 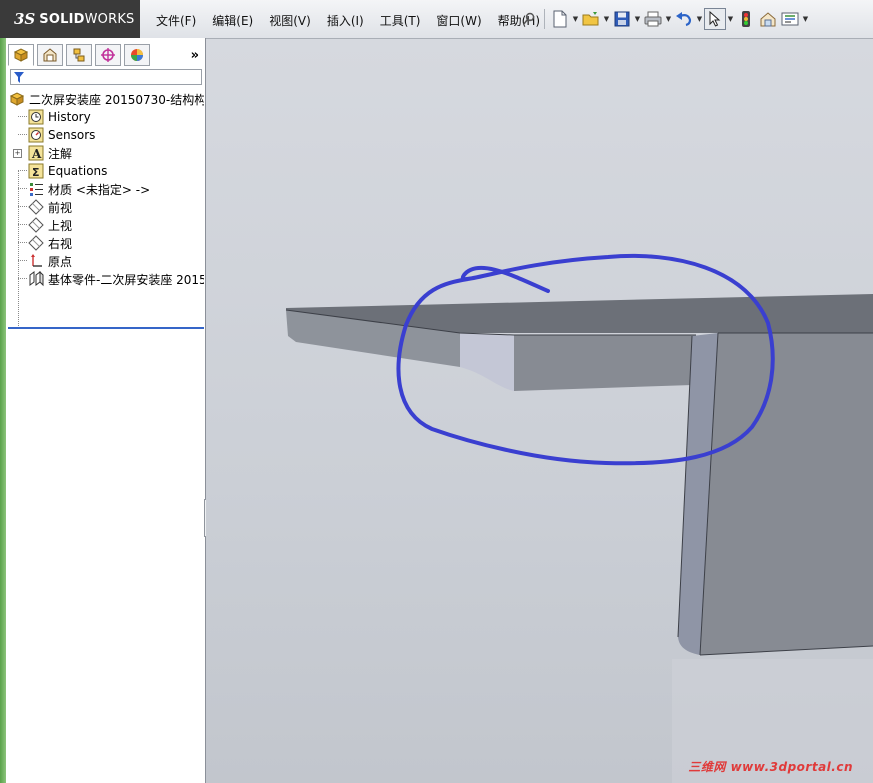 What do you see at coordinates (126, 279) in the screenshot?
I see `tree-item-label: 基体零件-二次屏安装座 2015` at bounding box center [126, 279].